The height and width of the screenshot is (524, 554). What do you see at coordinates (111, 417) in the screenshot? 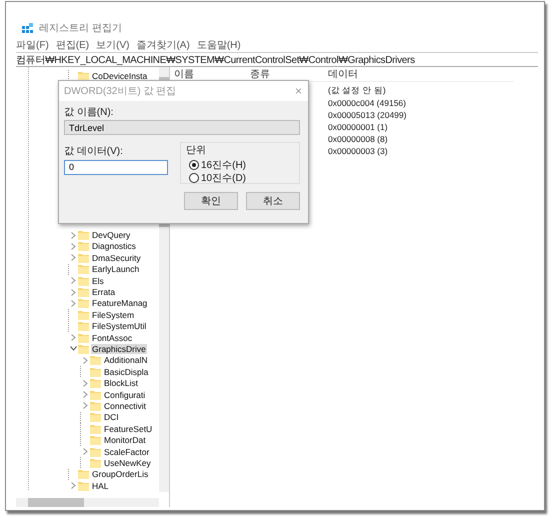
I see `tree-item: DCI` at bounding box center [111, 417].